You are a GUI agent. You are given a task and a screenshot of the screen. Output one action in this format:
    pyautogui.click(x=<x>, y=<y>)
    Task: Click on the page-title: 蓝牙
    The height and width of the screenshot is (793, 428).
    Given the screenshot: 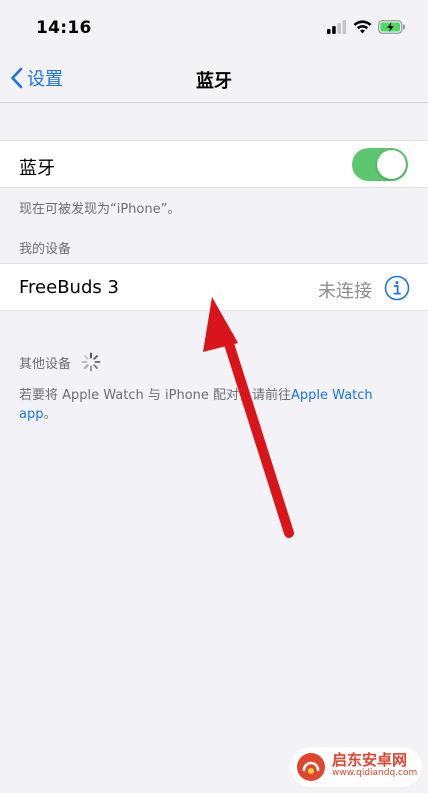 What is the action you would take?
    pyautogui.click(x=214, y=81)
    